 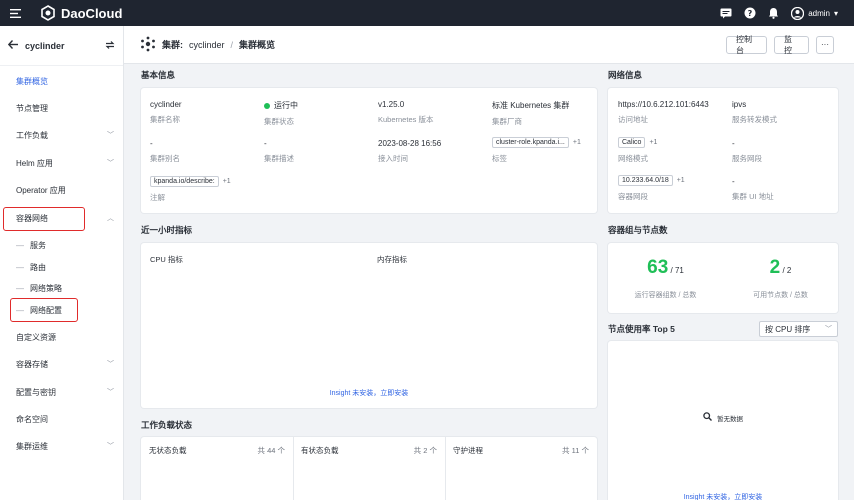 What do you see at coordinates (632, 142) in the screenshot?
I see `network-mode-tag: Calico` at bounding box center [632, 142].